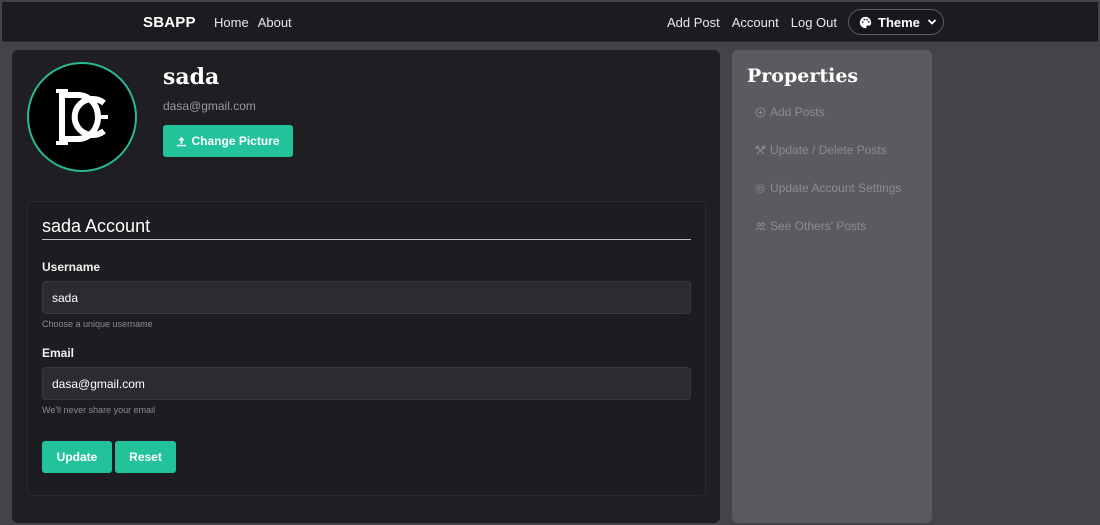  What do you see at coordinates (814, 22) in the screenshot?
I see `nav-link-log-out: Log Out` at bounding box center [814, 22].